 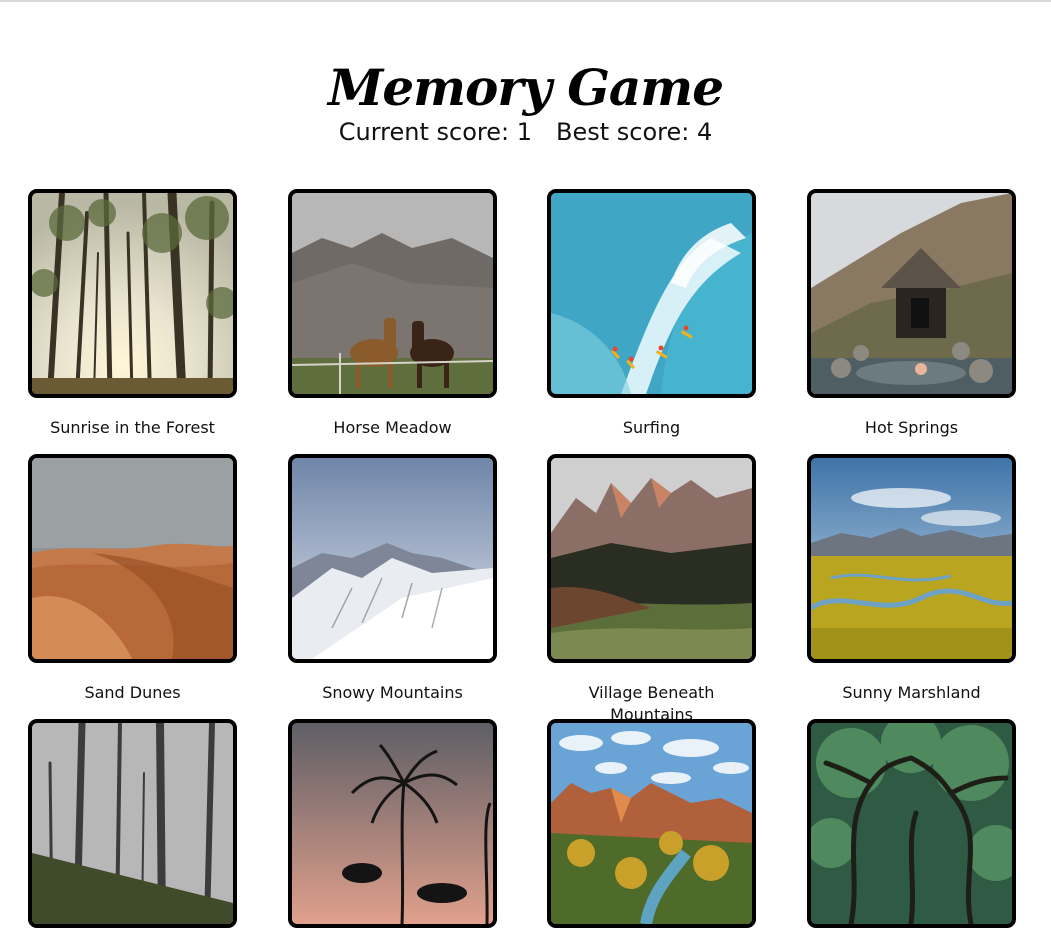 I want to click on forest-sunrise-image, so click(x=132, y=293).